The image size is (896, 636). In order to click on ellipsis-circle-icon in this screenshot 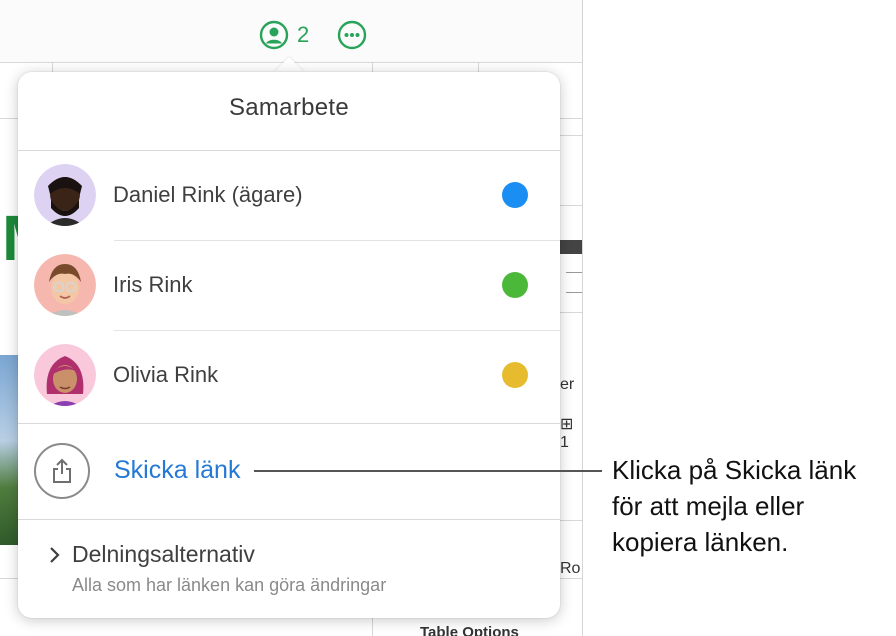, I will do `click(352, 35)`.